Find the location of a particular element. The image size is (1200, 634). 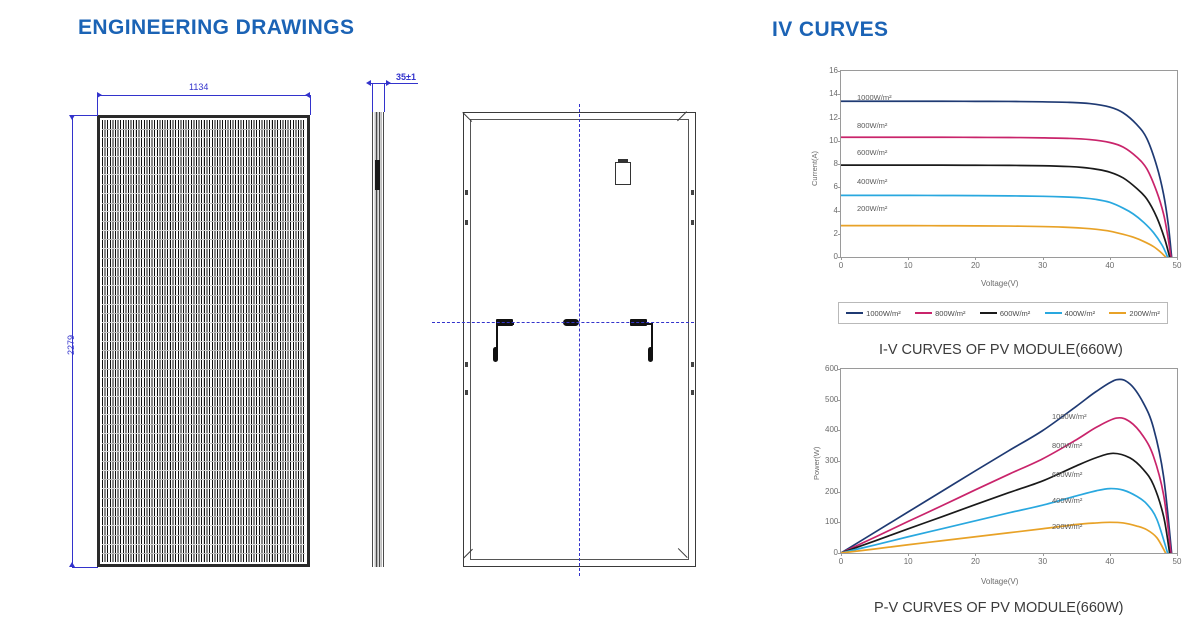

y-tick-label: 600 is located at coordinates (832, 368).